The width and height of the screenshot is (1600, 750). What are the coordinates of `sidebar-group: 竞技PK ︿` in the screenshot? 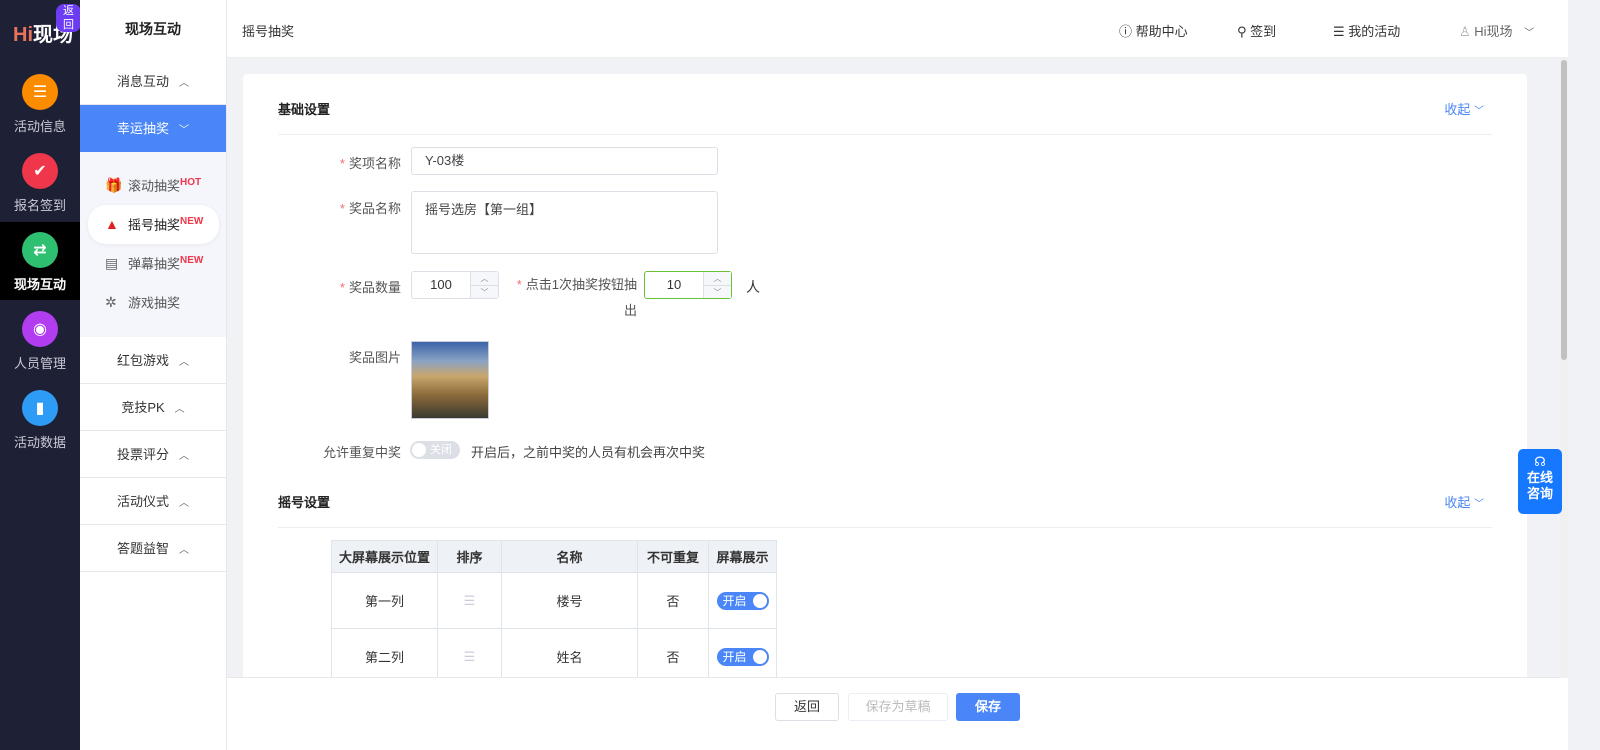 It's located at (153, 407).